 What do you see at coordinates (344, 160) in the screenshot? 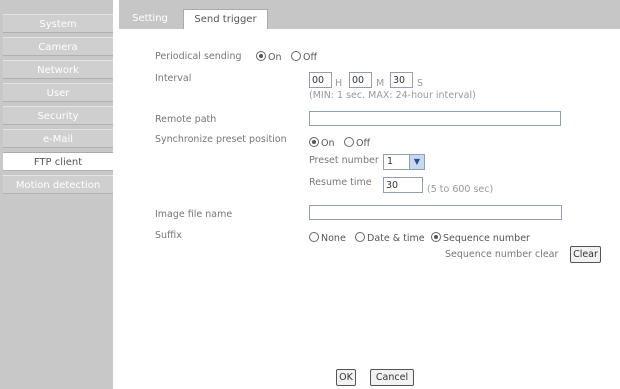
I see `preset-number-label: Preset number` at bounding box center [344, 160].